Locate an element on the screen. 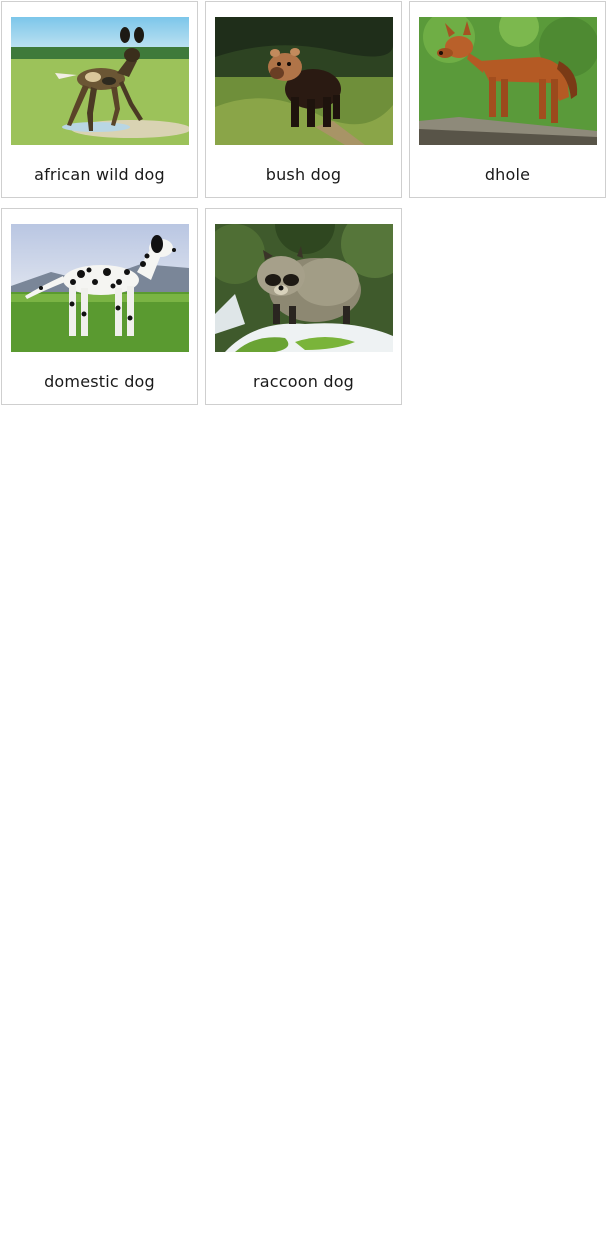 This screenshot has height=1244, width=610. card-raccoon-dog: raccoon dog is located at coordinates (303, 306).